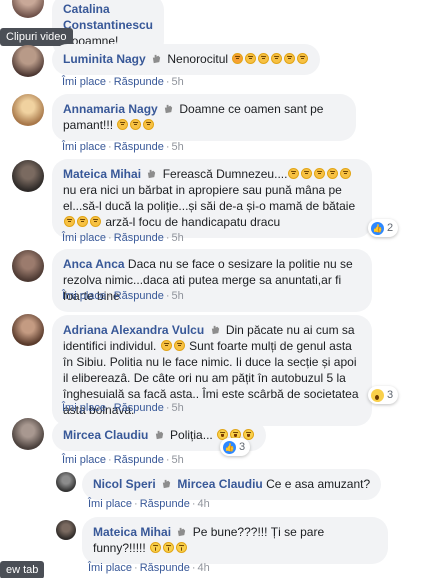 Image resolution: width=427 pixels, height=578 pixels. Describe the element at coordinates (242, 447) in the screenshot. I see `reaction-number: 3` at that location.